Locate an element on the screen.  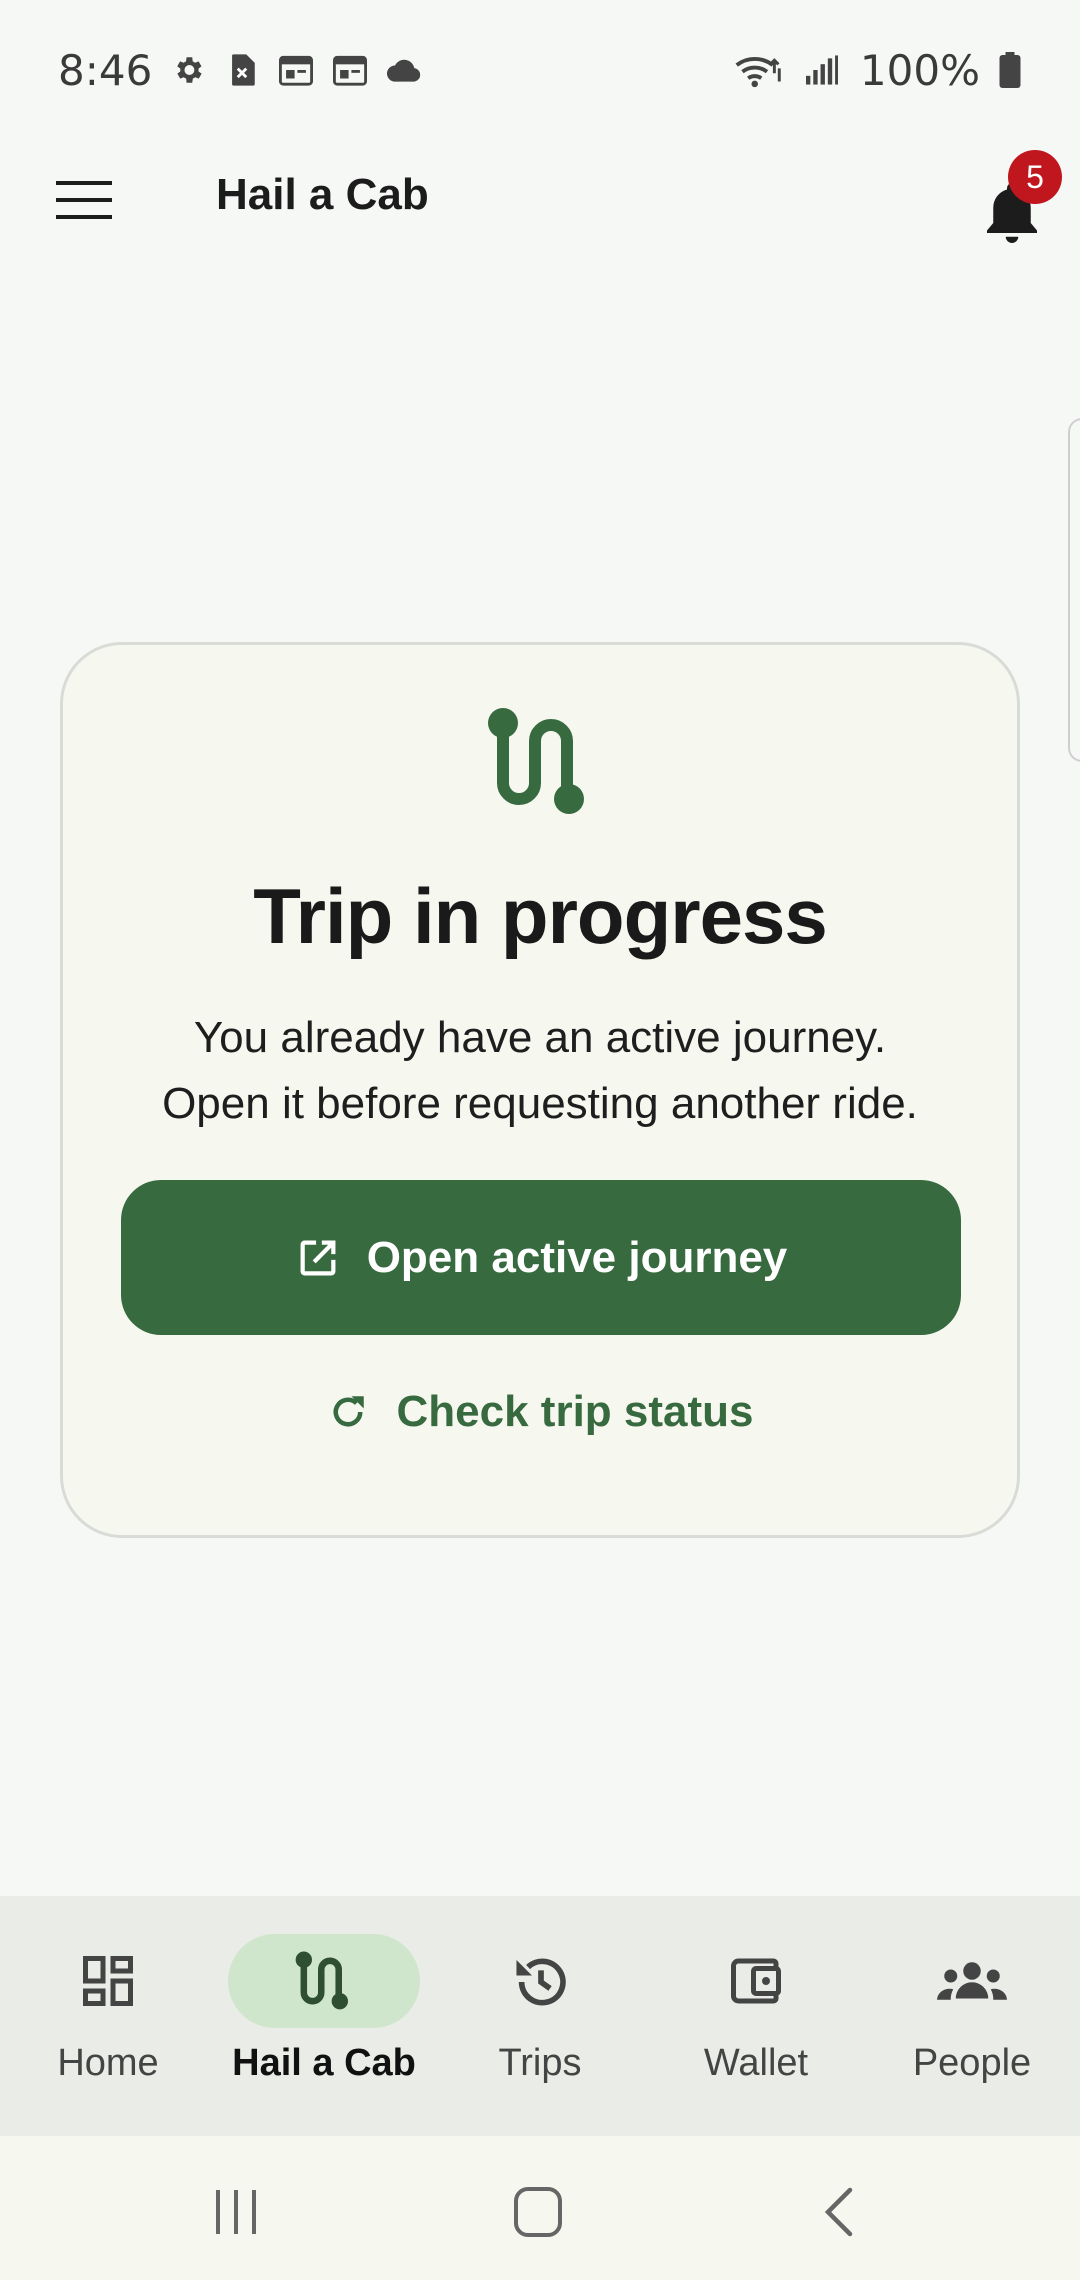
nav-label-trips: Trips is located at coordinates (540, 2063).